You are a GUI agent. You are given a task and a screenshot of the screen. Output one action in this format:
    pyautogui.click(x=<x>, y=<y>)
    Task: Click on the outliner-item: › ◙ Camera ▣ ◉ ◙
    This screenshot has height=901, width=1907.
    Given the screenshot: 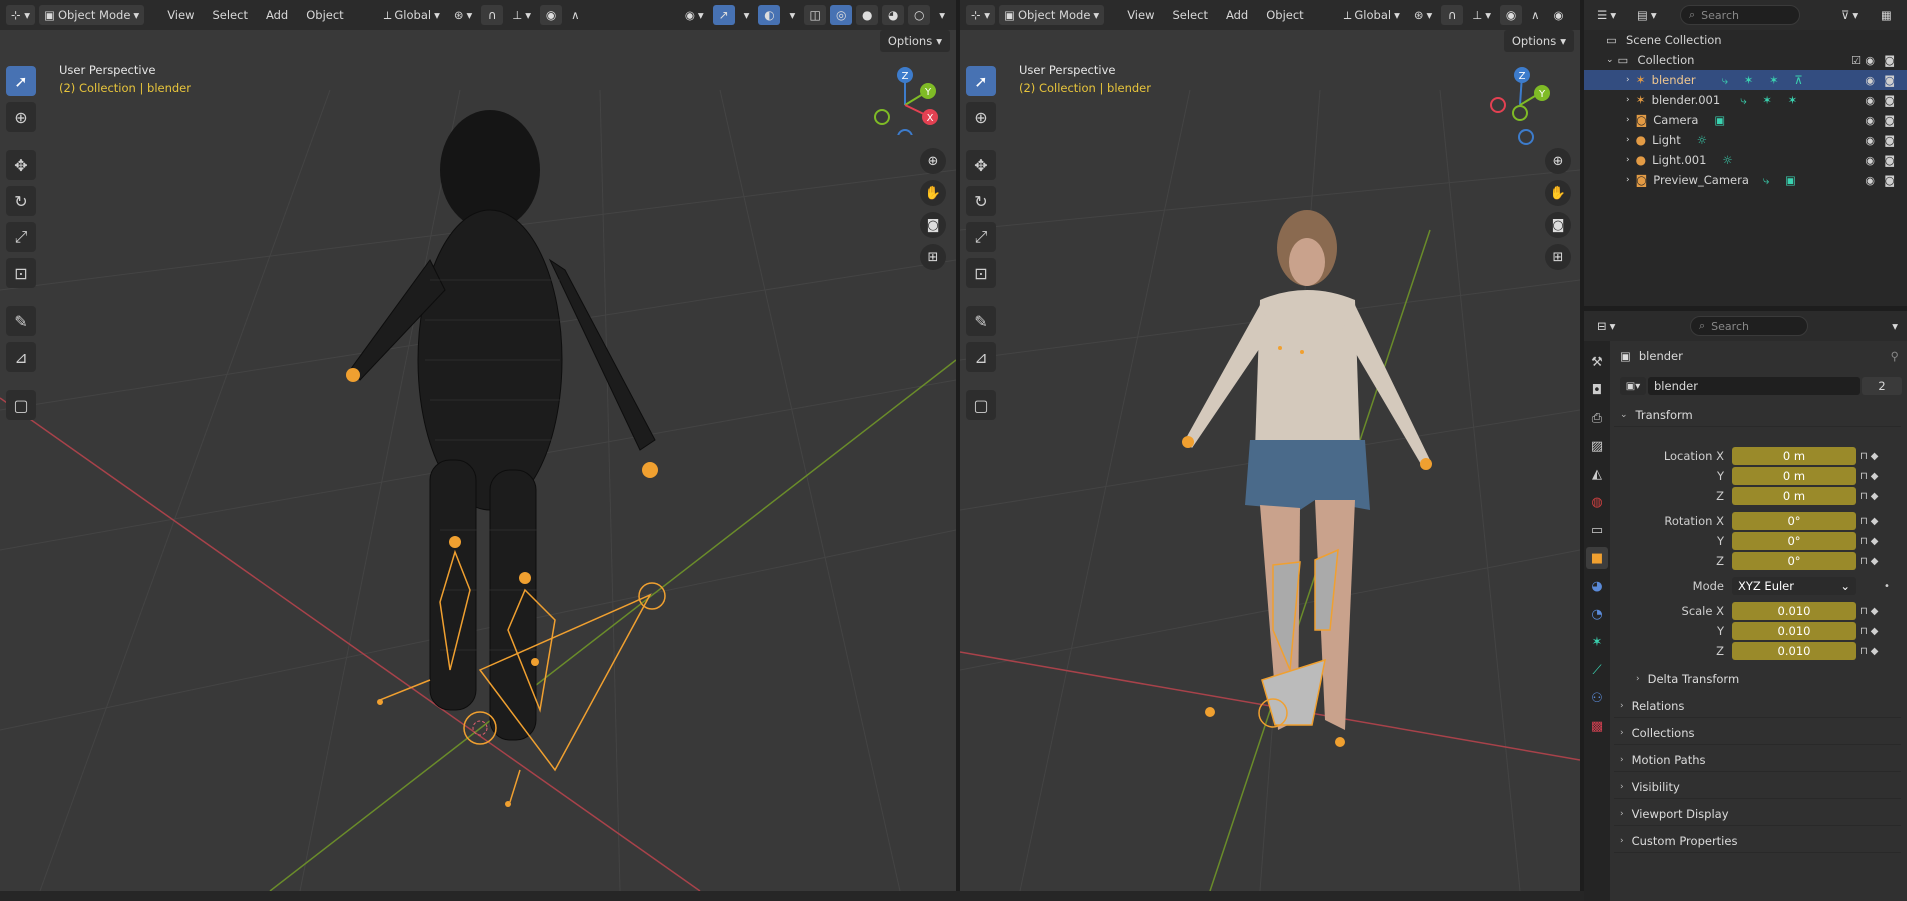 What is the action you would take?
    pyautogui.click(x=1745, y=120)
    